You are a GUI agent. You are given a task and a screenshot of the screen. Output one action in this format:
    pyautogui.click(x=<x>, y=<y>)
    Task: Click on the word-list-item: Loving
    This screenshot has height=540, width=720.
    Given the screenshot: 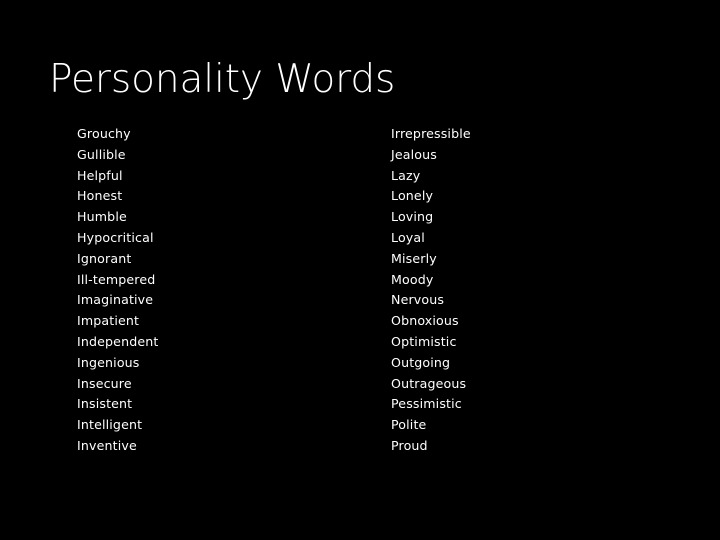 What is the action you would take?
    pyautogui.click(x=412, y=217)
    